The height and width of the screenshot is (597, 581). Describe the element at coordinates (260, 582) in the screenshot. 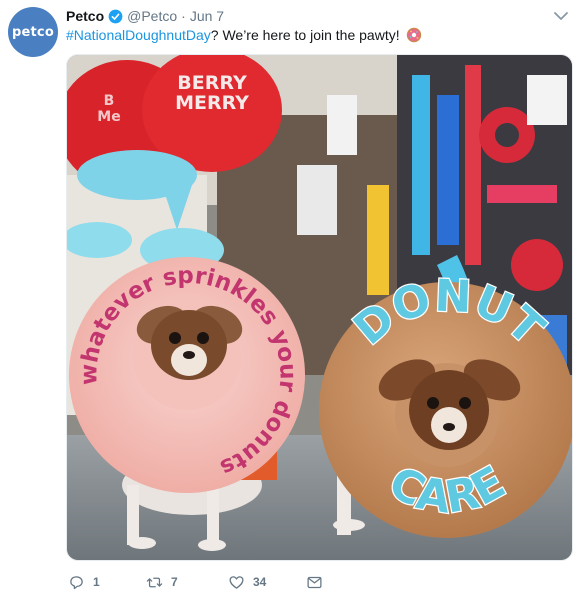

I see `like-count: 34` at that location.